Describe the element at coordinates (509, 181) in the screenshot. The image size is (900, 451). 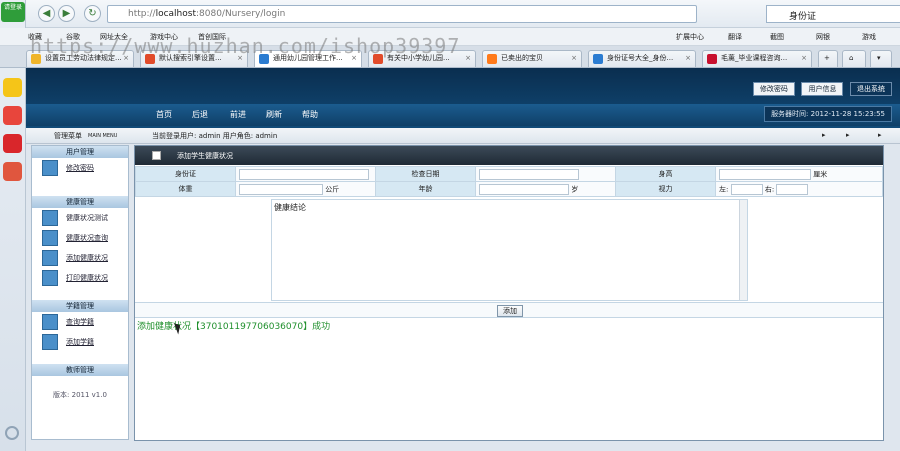
I see `health-form: 身份证 检查日期 身高 厘米 体重 公斤 年龄 岁 视力 左: 右:` at that location.